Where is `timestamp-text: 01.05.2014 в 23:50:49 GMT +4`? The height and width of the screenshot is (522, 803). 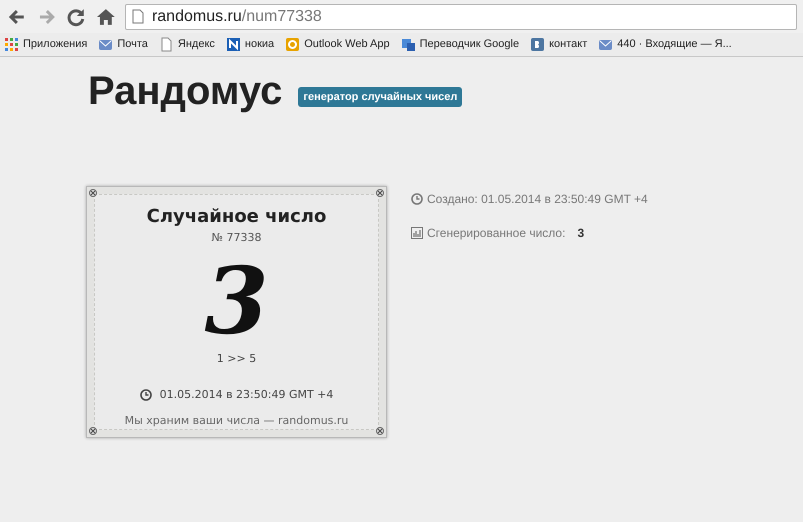
timestamp-text: 01.05.2014 в 23:50:49 GMT +4 is located at coordinates (247, 395).